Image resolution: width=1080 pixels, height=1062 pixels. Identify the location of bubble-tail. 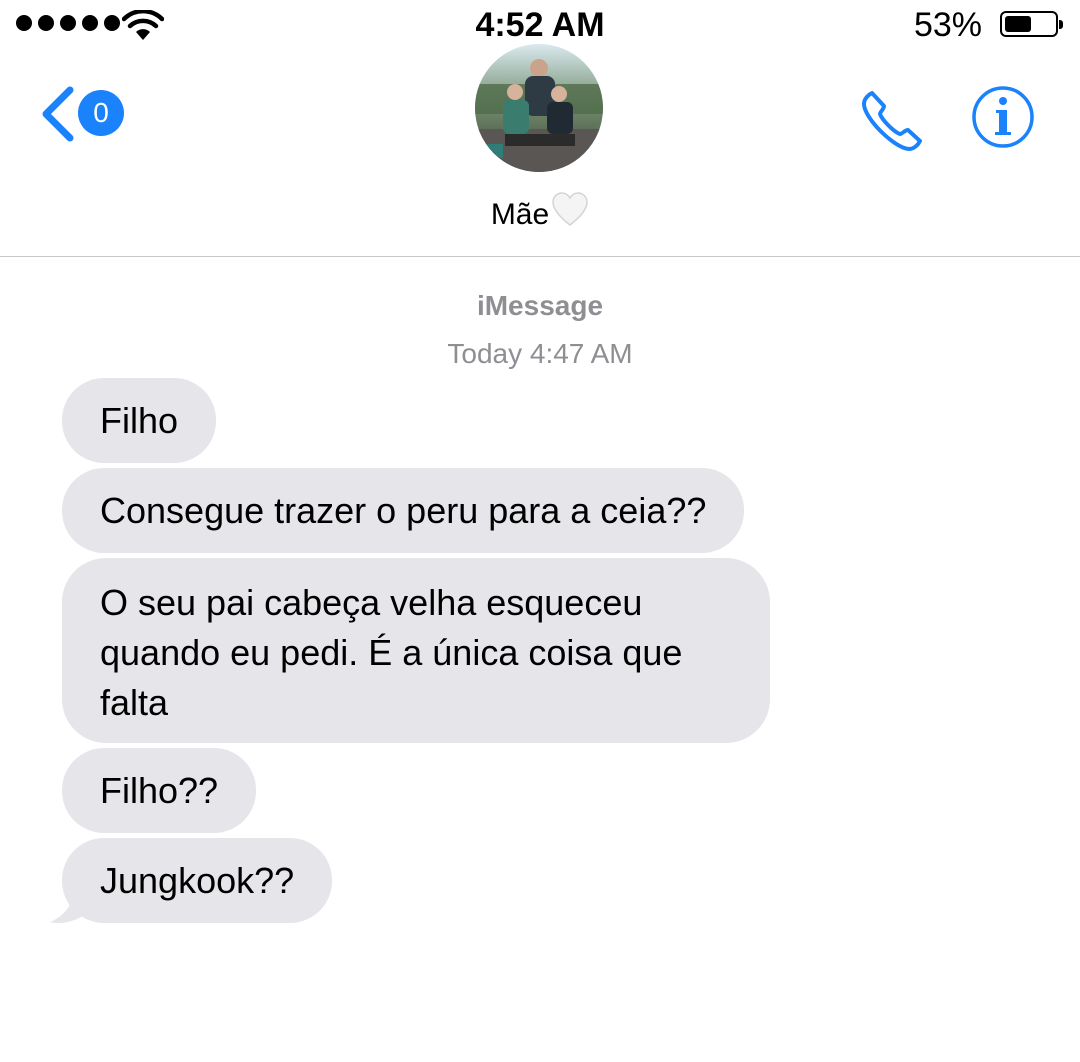
(68, 902).